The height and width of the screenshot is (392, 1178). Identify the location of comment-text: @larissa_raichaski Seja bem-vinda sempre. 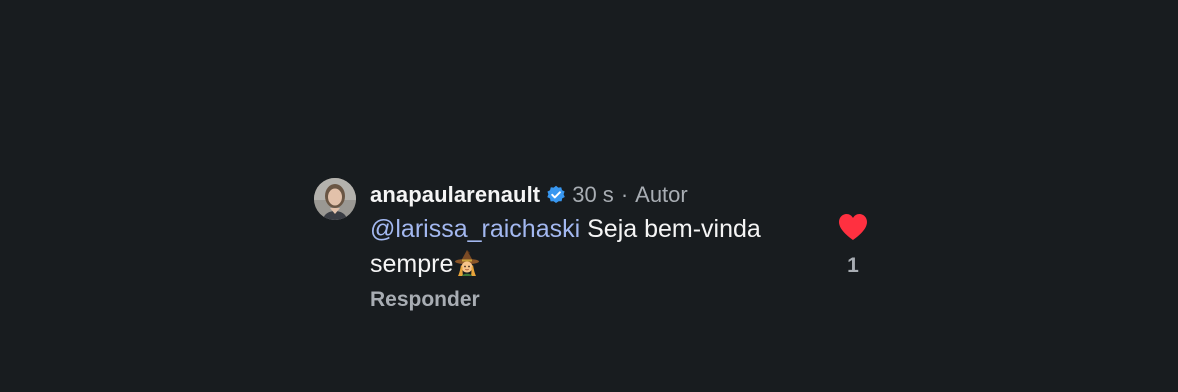
(595, 247).